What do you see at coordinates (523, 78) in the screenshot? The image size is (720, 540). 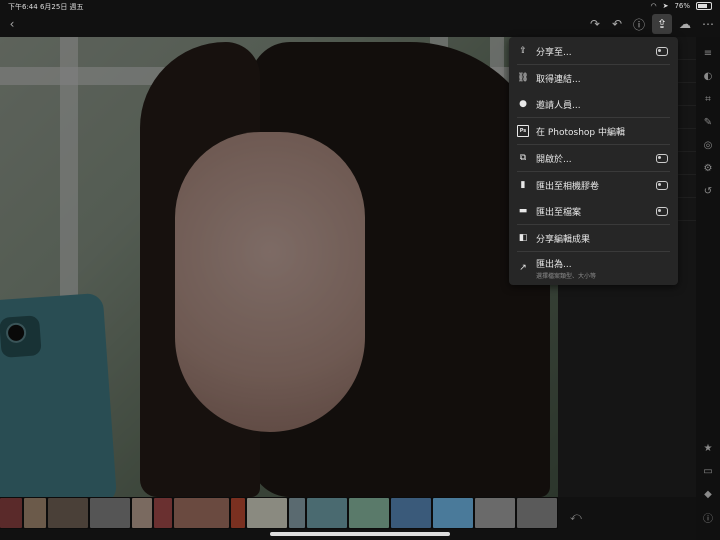 I see `link-icon: ⛓` at bounding box center [523, 78].